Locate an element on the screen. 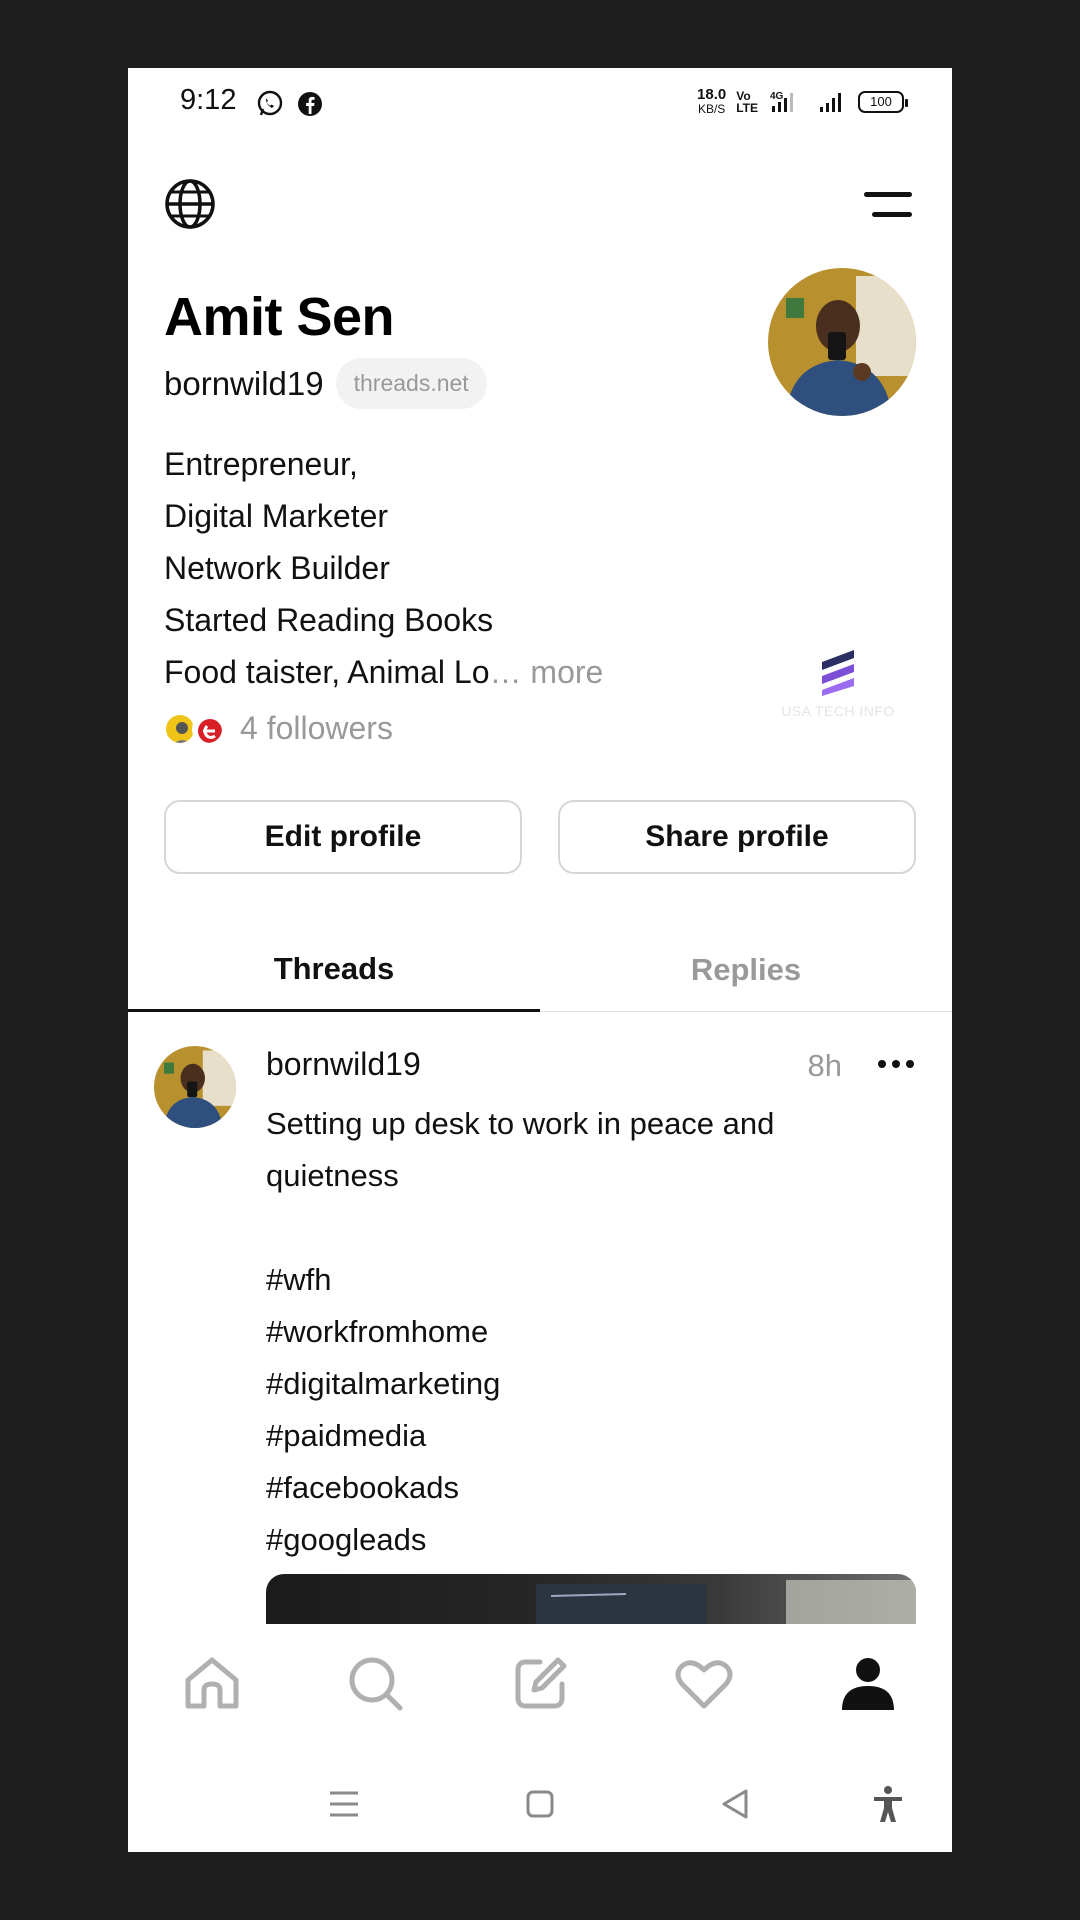  heart-icon is located at coordinates (704, 1684).